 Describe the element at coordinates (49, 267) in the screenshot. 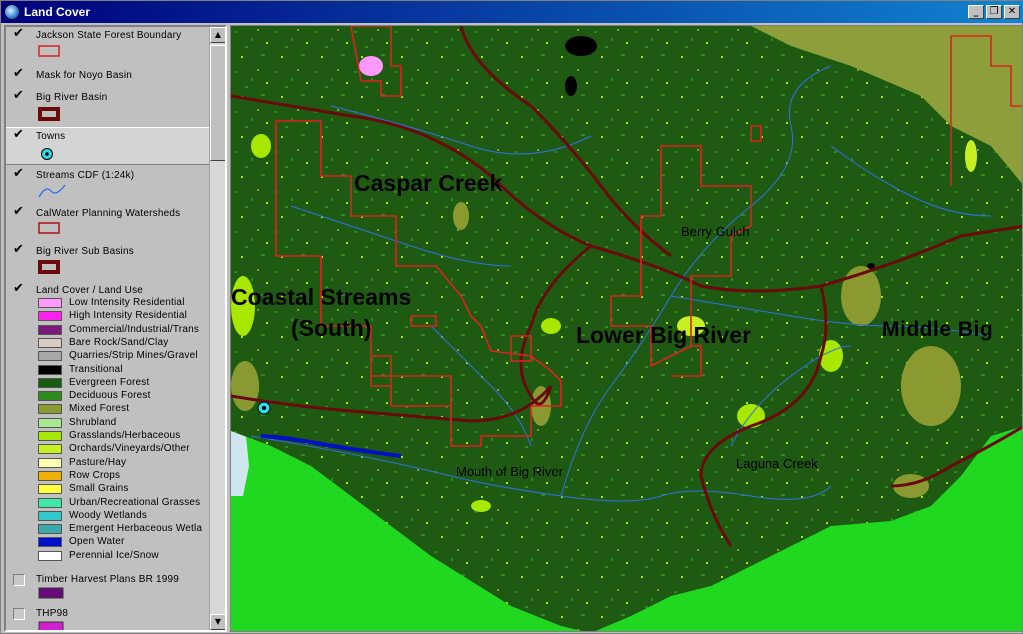

I see `sub-basin-symbol` at that location.